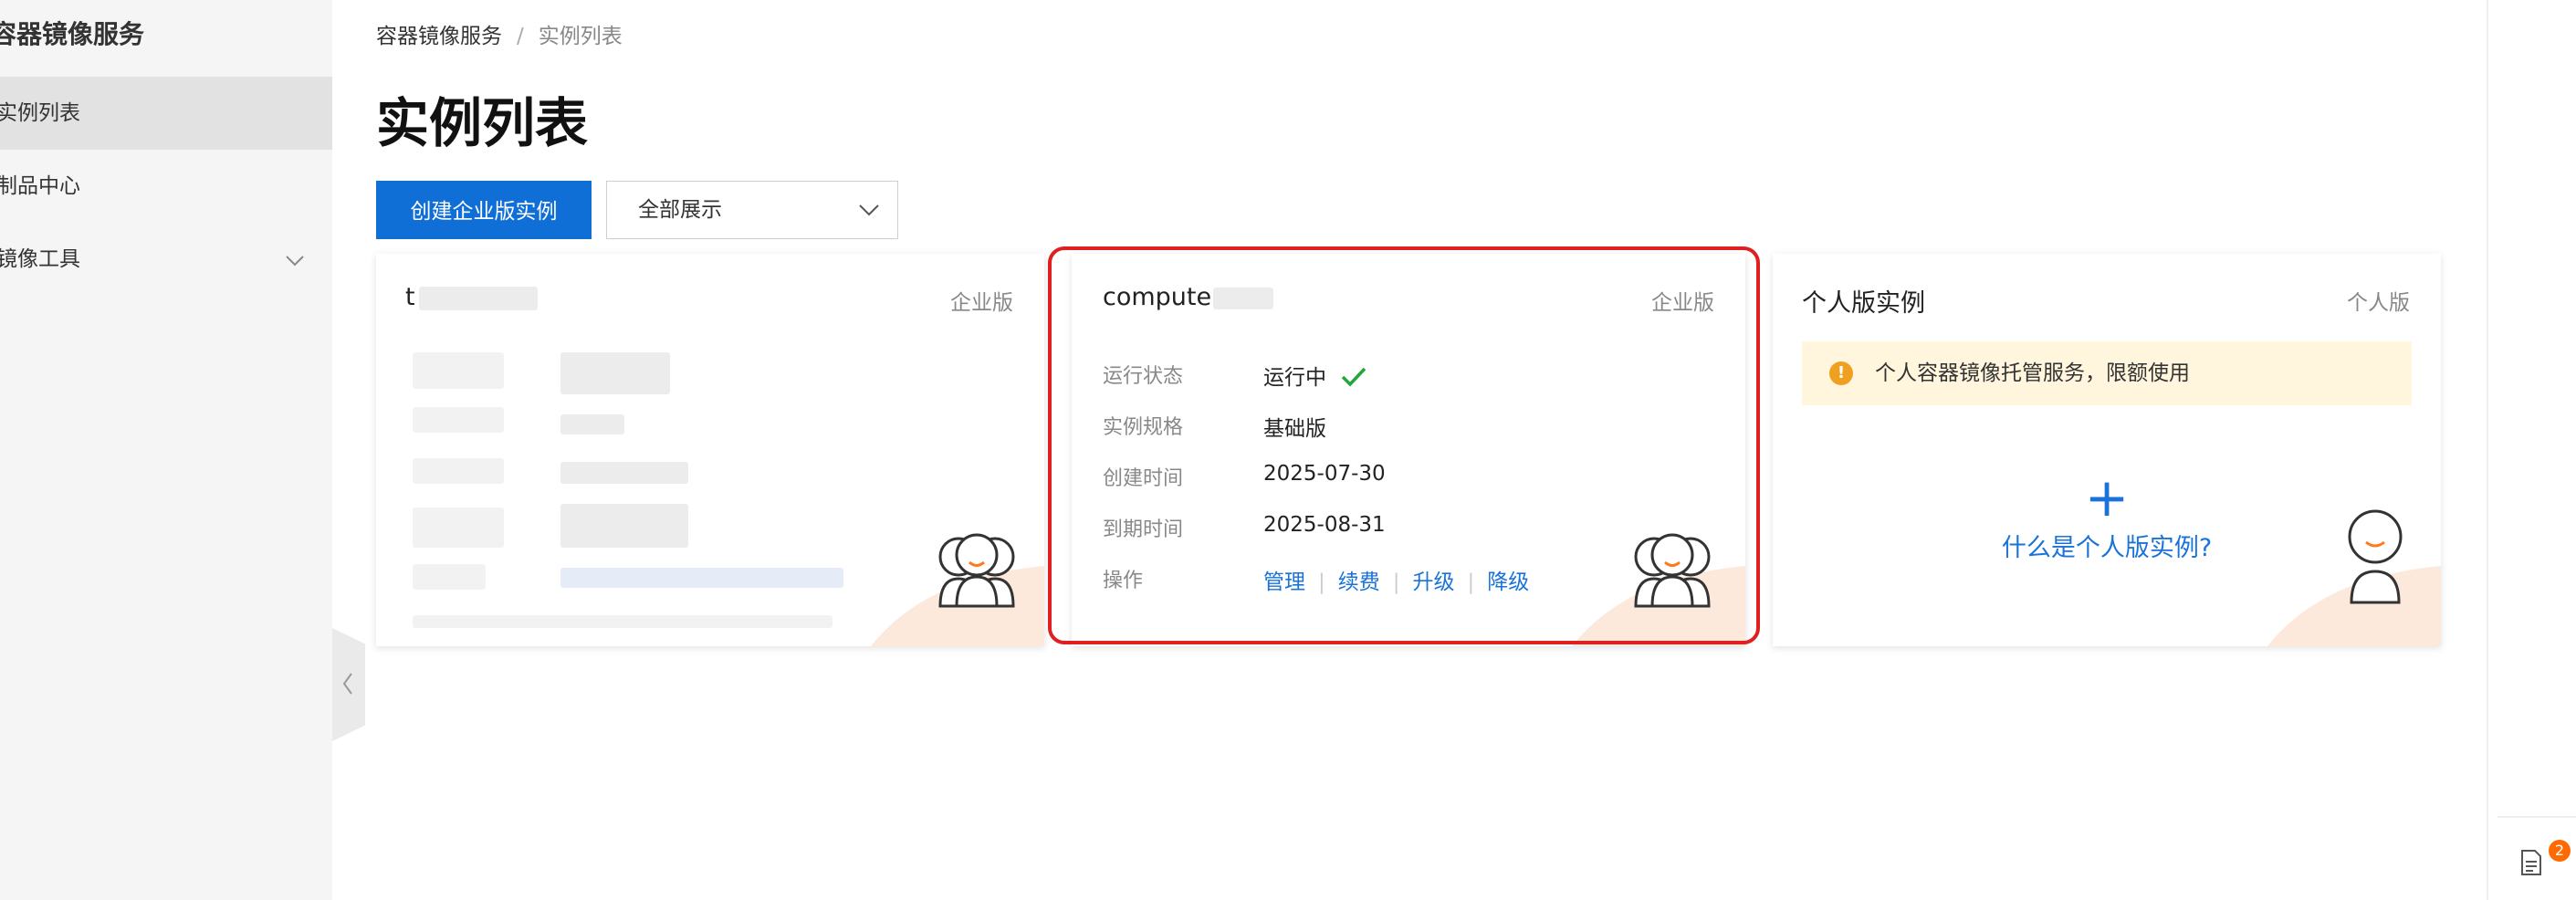 The width and height of the screenshot is (2576, 900). What do you see at coordinates (2536, 817) in the screenshot?
I see `right-panel-divider` at bounding box center [2536, 817].